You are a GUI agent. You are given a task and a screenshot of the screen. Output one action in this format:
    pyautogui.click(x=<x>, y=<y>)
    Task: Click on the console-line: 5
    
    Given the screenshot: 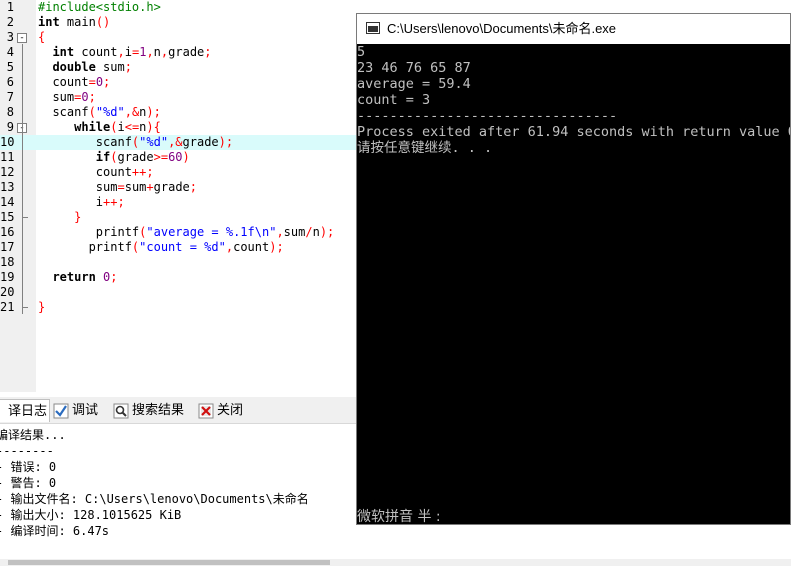 What is the action you would take?
    pyautogui.click(x=361, y=52)
    